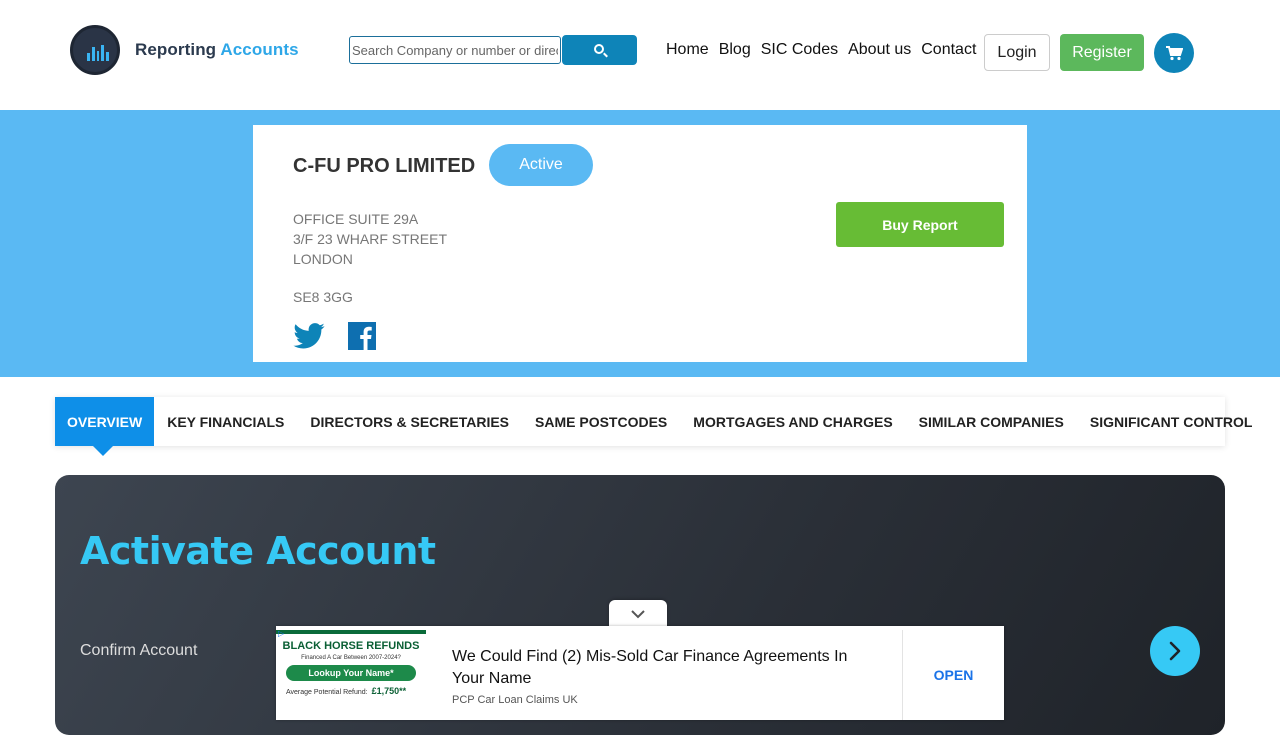 The height and width of the screenshot is (735, 1280). Describe the element at coordinates (335, 336) in the screenshot. I see `social-share` at that location.